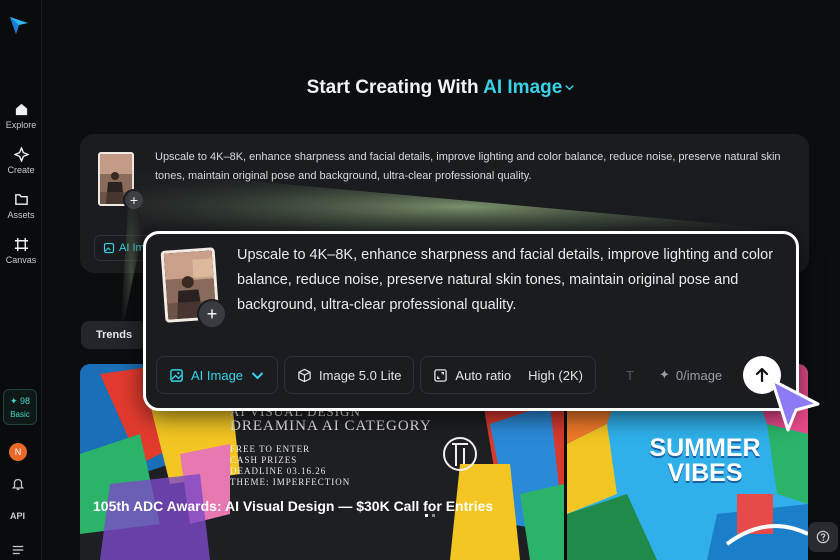 The image size is (840, 560). I want to click on mode-dropdown-label: AI Im, so click(132, 248).